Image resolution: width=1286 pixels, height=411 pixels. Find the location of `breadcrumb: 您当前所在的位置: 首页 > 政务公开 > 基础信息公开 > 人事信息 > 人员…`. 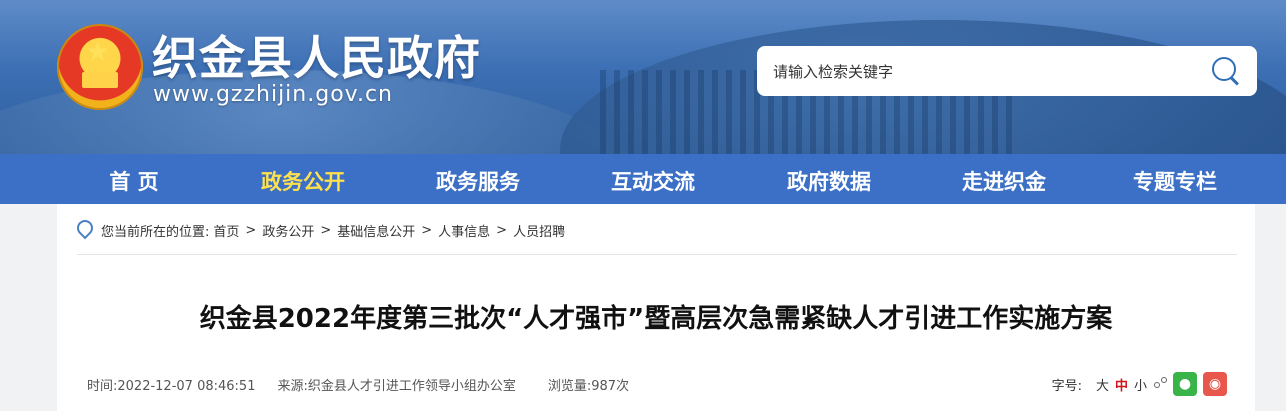

breadcrumb: 您当前所在的位置: 首页 > 政务公开 > 基础信息公开 > 人事信息 > 人员… is located at coordinates (321, 230).